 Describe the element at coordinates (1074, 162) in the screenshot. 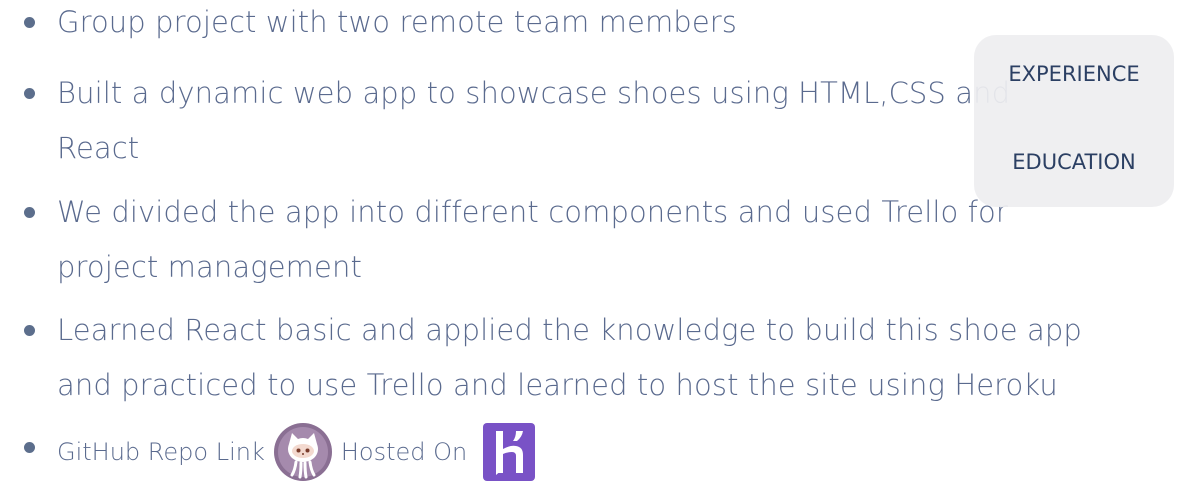

I see `nav-item-education: EDUCATION` at that location.